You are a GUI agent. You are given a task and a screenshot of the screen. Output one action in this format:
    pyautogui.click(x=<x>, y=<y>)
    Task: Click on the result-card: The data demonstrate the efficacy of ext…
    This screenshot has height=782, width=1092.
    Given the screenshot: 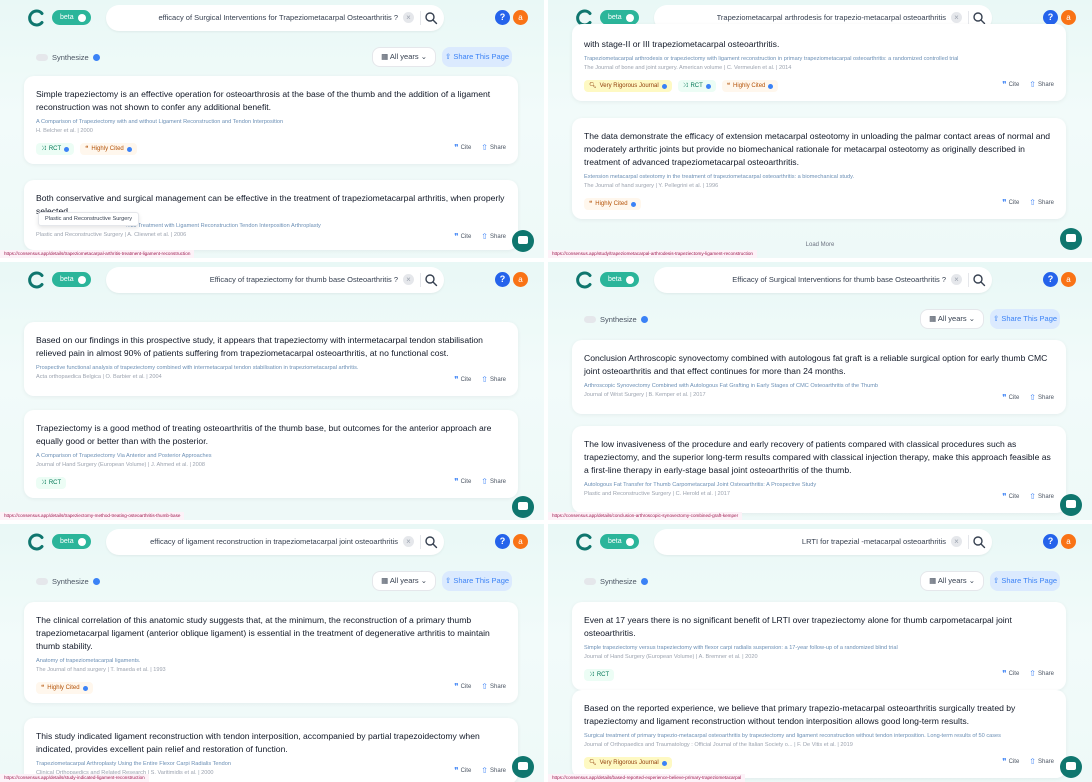 What is the action you would take?
    pyautogui.click(x=819, y=168)
    